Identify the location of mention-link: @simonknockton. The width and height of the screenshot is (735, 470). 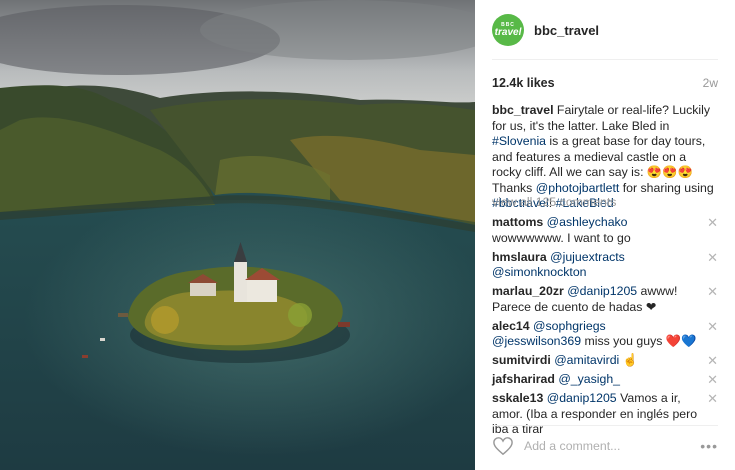
(539, 272).